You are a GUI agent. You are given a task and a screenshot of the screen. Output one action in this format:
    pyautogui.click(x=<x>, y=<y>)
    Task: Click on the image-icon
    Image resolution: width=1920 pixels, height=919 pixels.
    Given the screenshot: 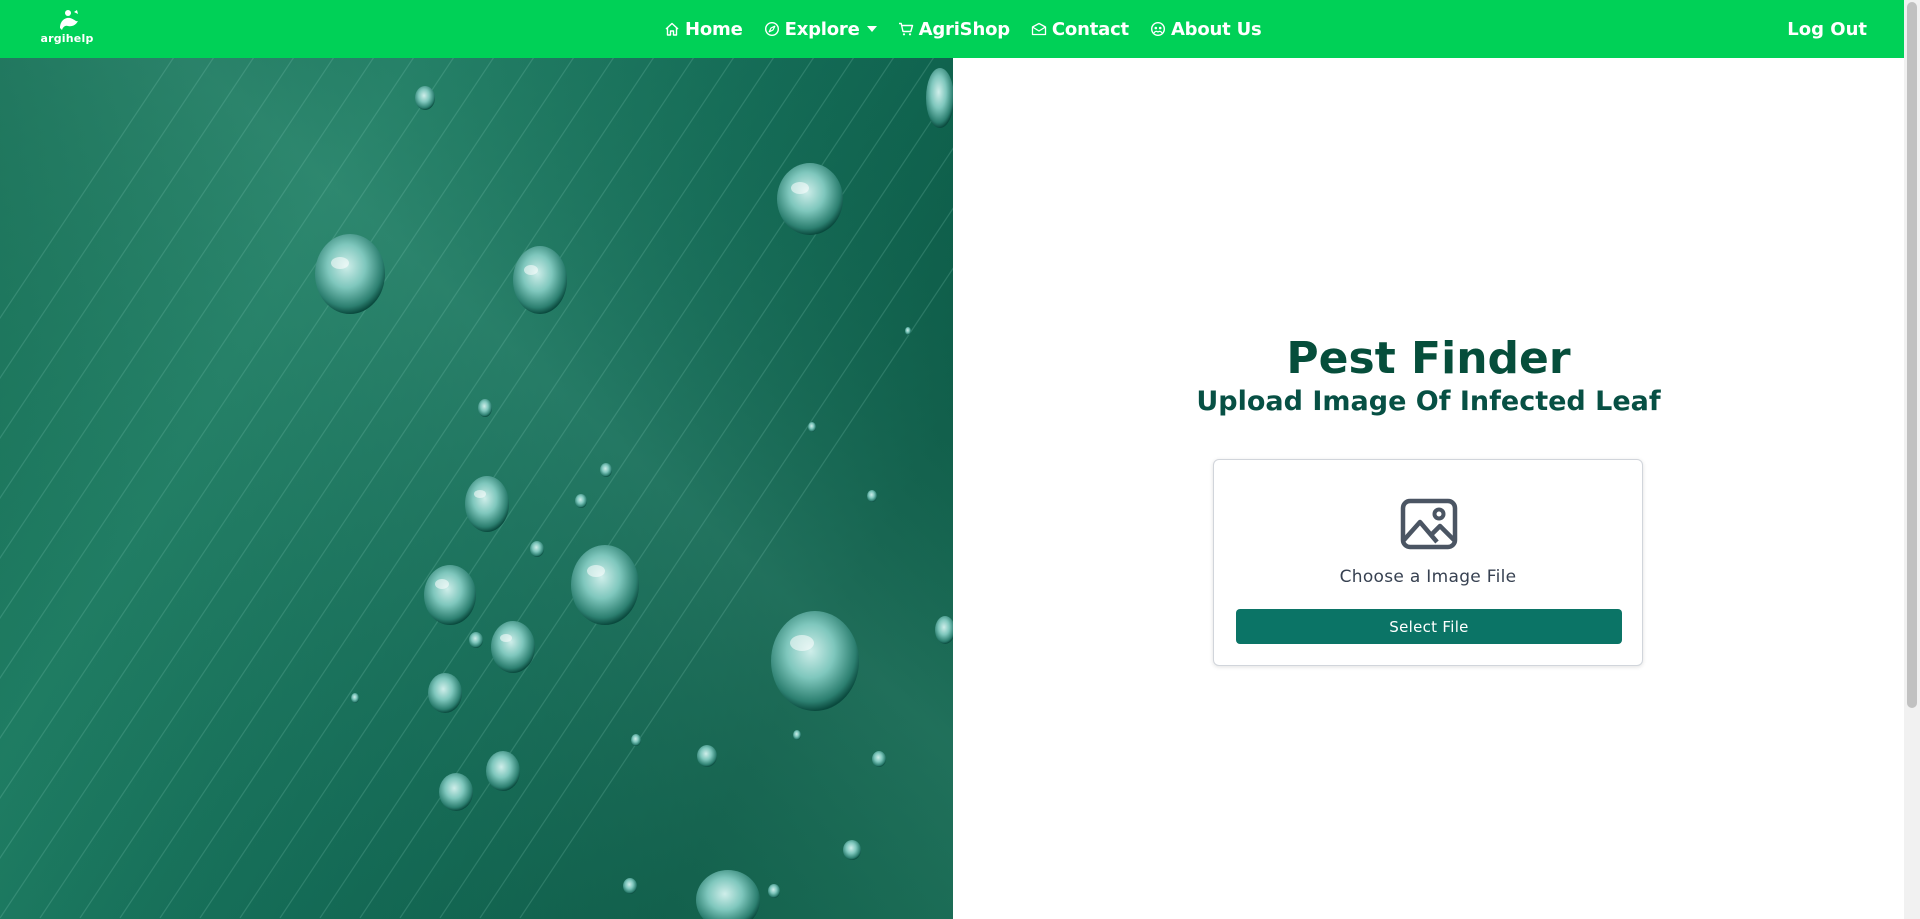 What is the action you would take?
    pyautogui.click(x=1429, y=524)
    